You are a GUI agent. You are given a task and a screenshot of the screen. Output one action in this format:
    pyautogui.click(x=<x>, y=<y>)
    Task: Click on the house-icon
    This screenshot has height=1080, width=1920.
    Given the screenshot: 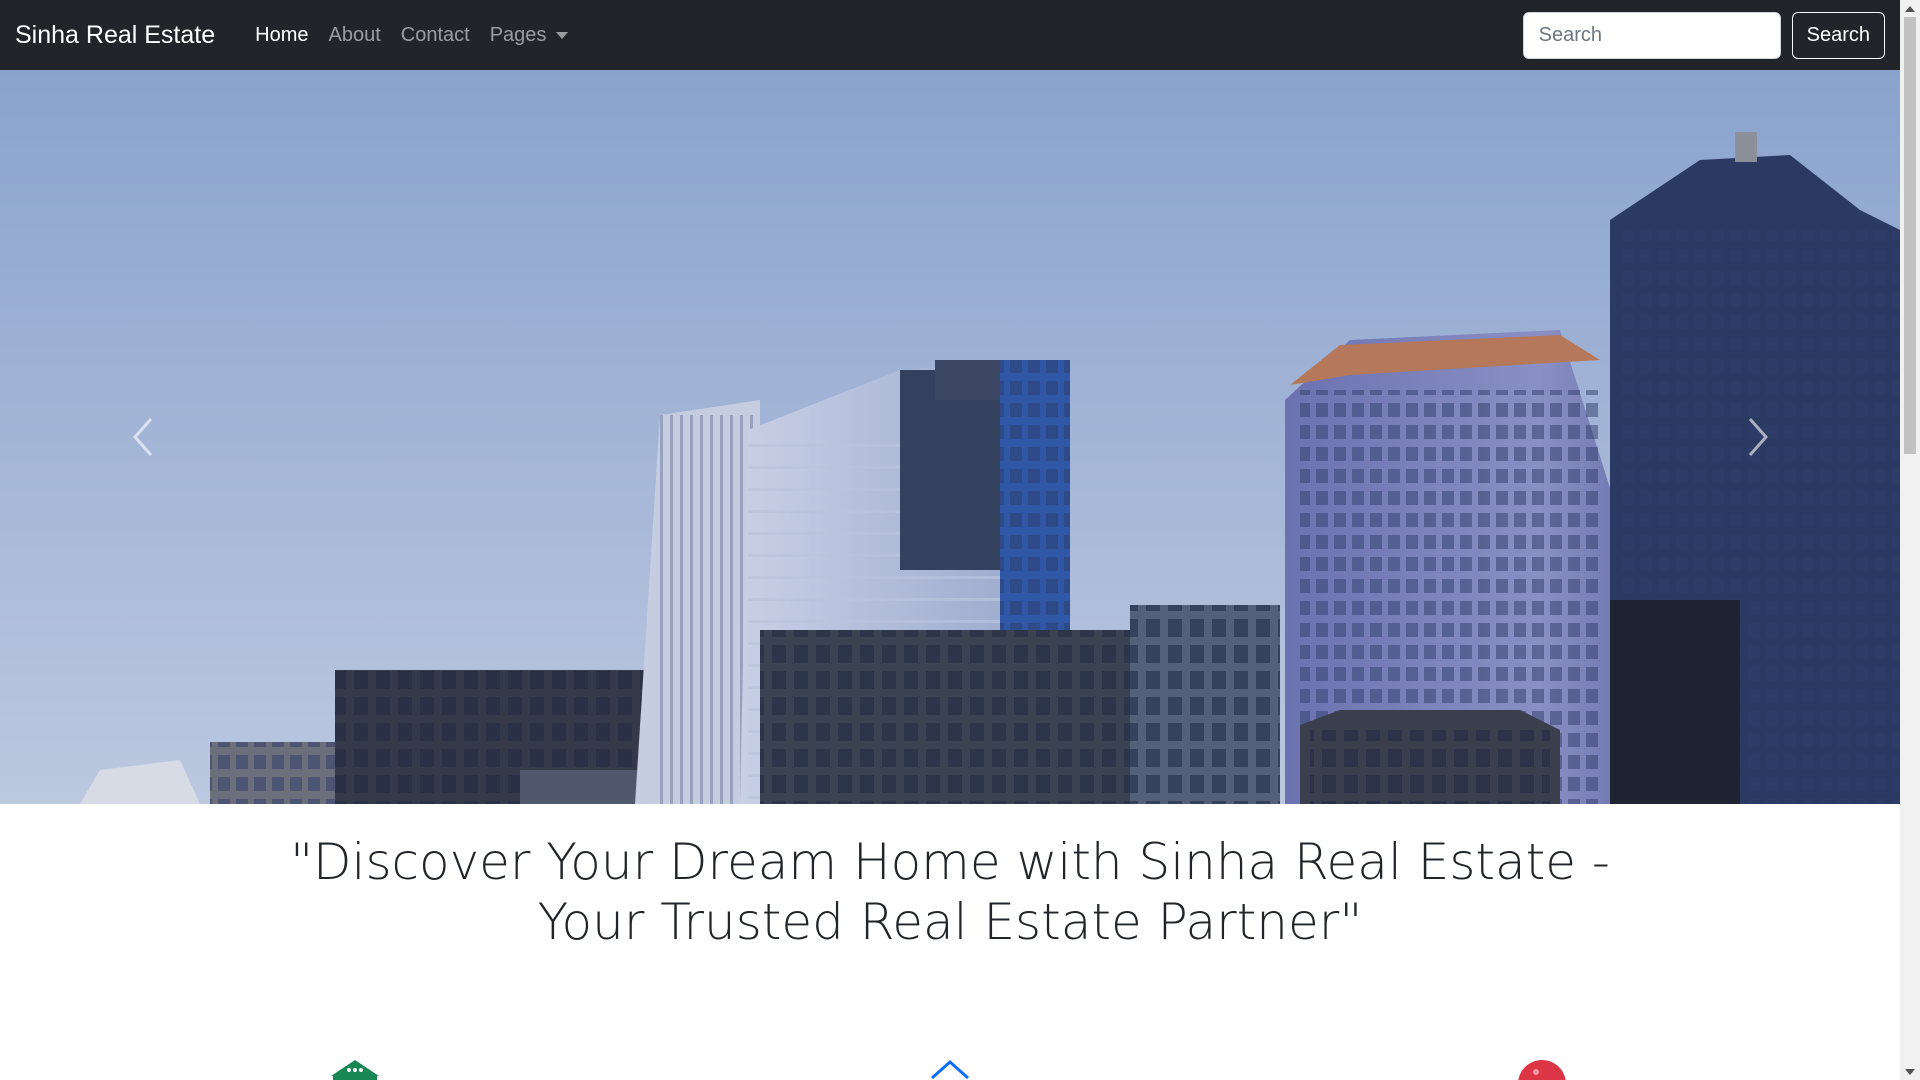 What is the action you would take?
    pyautogui.click(x=950, y=1069)
    